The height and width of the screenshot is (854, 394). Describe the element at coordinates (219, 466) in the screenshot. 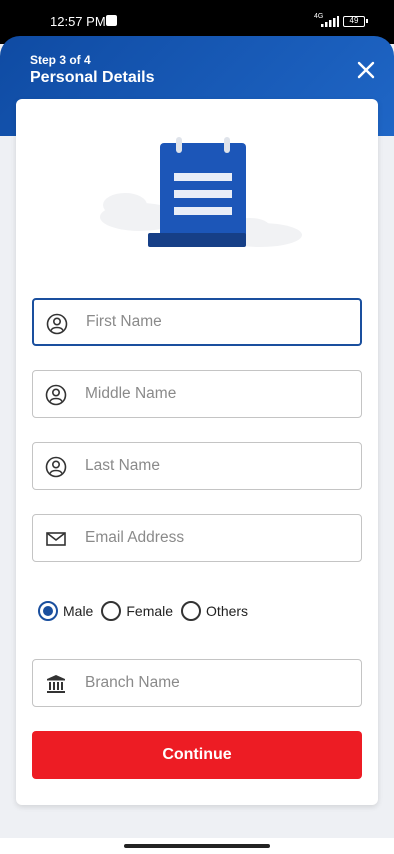

I see `last-name-input` at that location.